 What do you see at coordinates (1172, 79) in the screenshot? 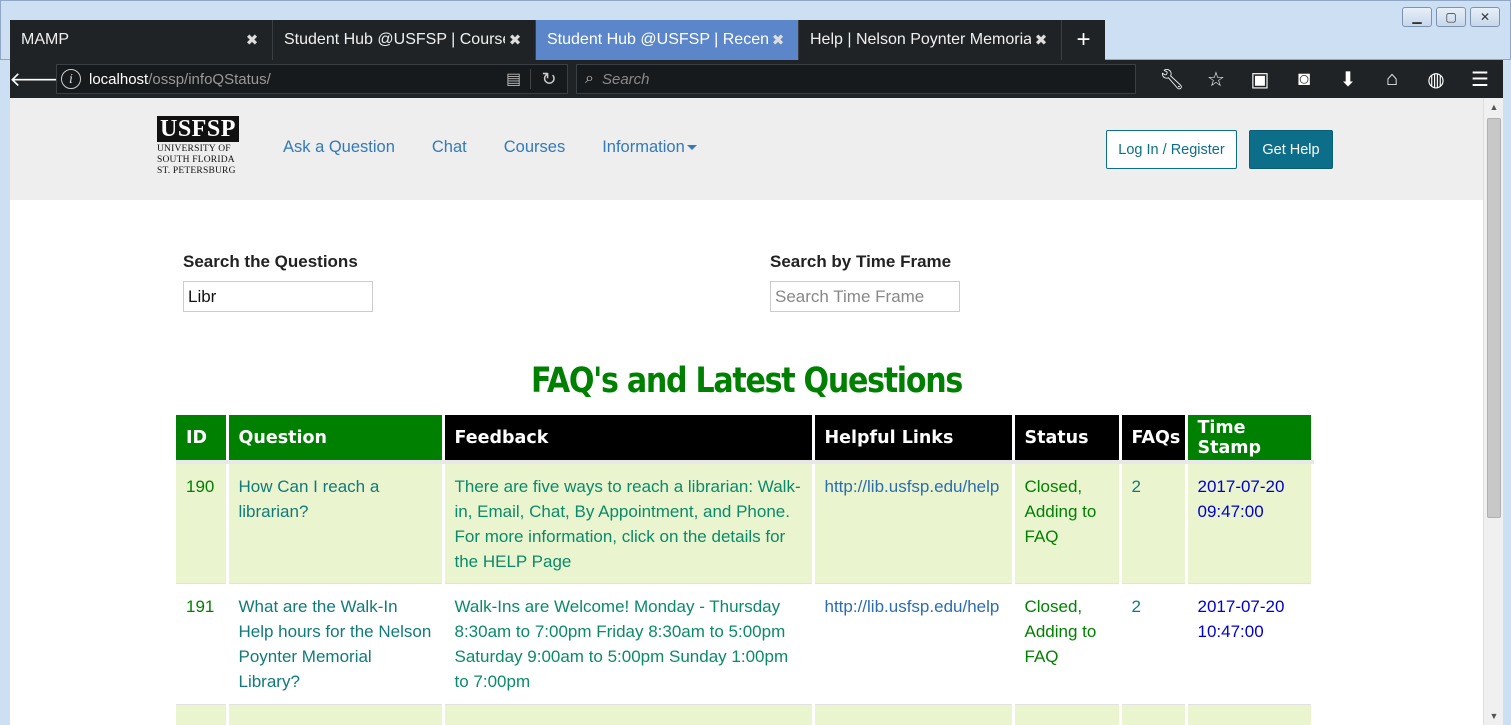
I see `wrench-icon: 🔧︎` at bounding box center [1172, 79].